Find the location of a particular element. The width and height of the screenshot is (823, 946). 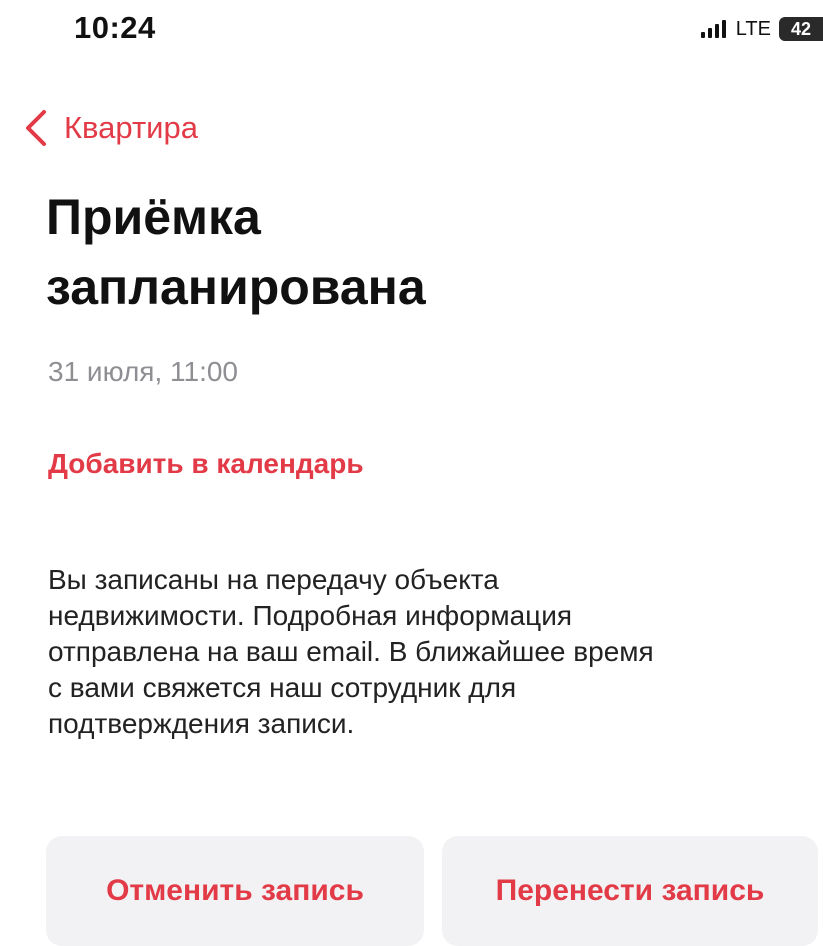

status-indicators: LTE 42 is located at coordinates (761, 29).